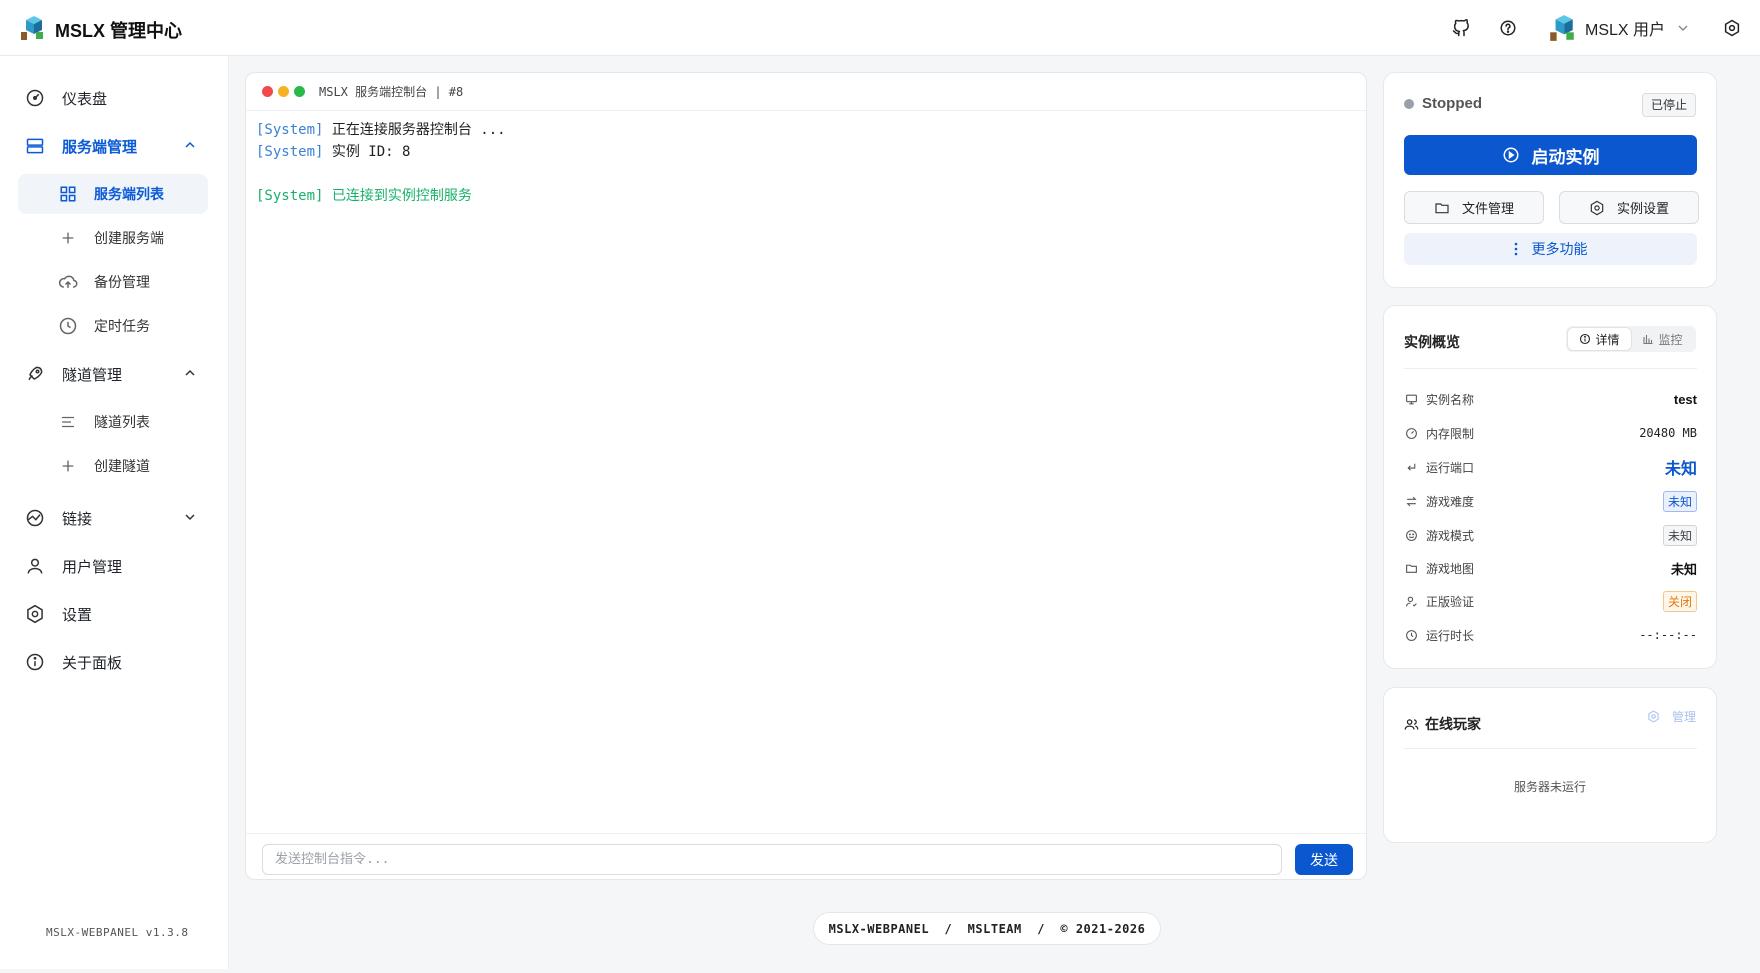 The width and height of the screenshot is (1760, 973). I want to click on more-vertical-icon, so click(1515, 249).